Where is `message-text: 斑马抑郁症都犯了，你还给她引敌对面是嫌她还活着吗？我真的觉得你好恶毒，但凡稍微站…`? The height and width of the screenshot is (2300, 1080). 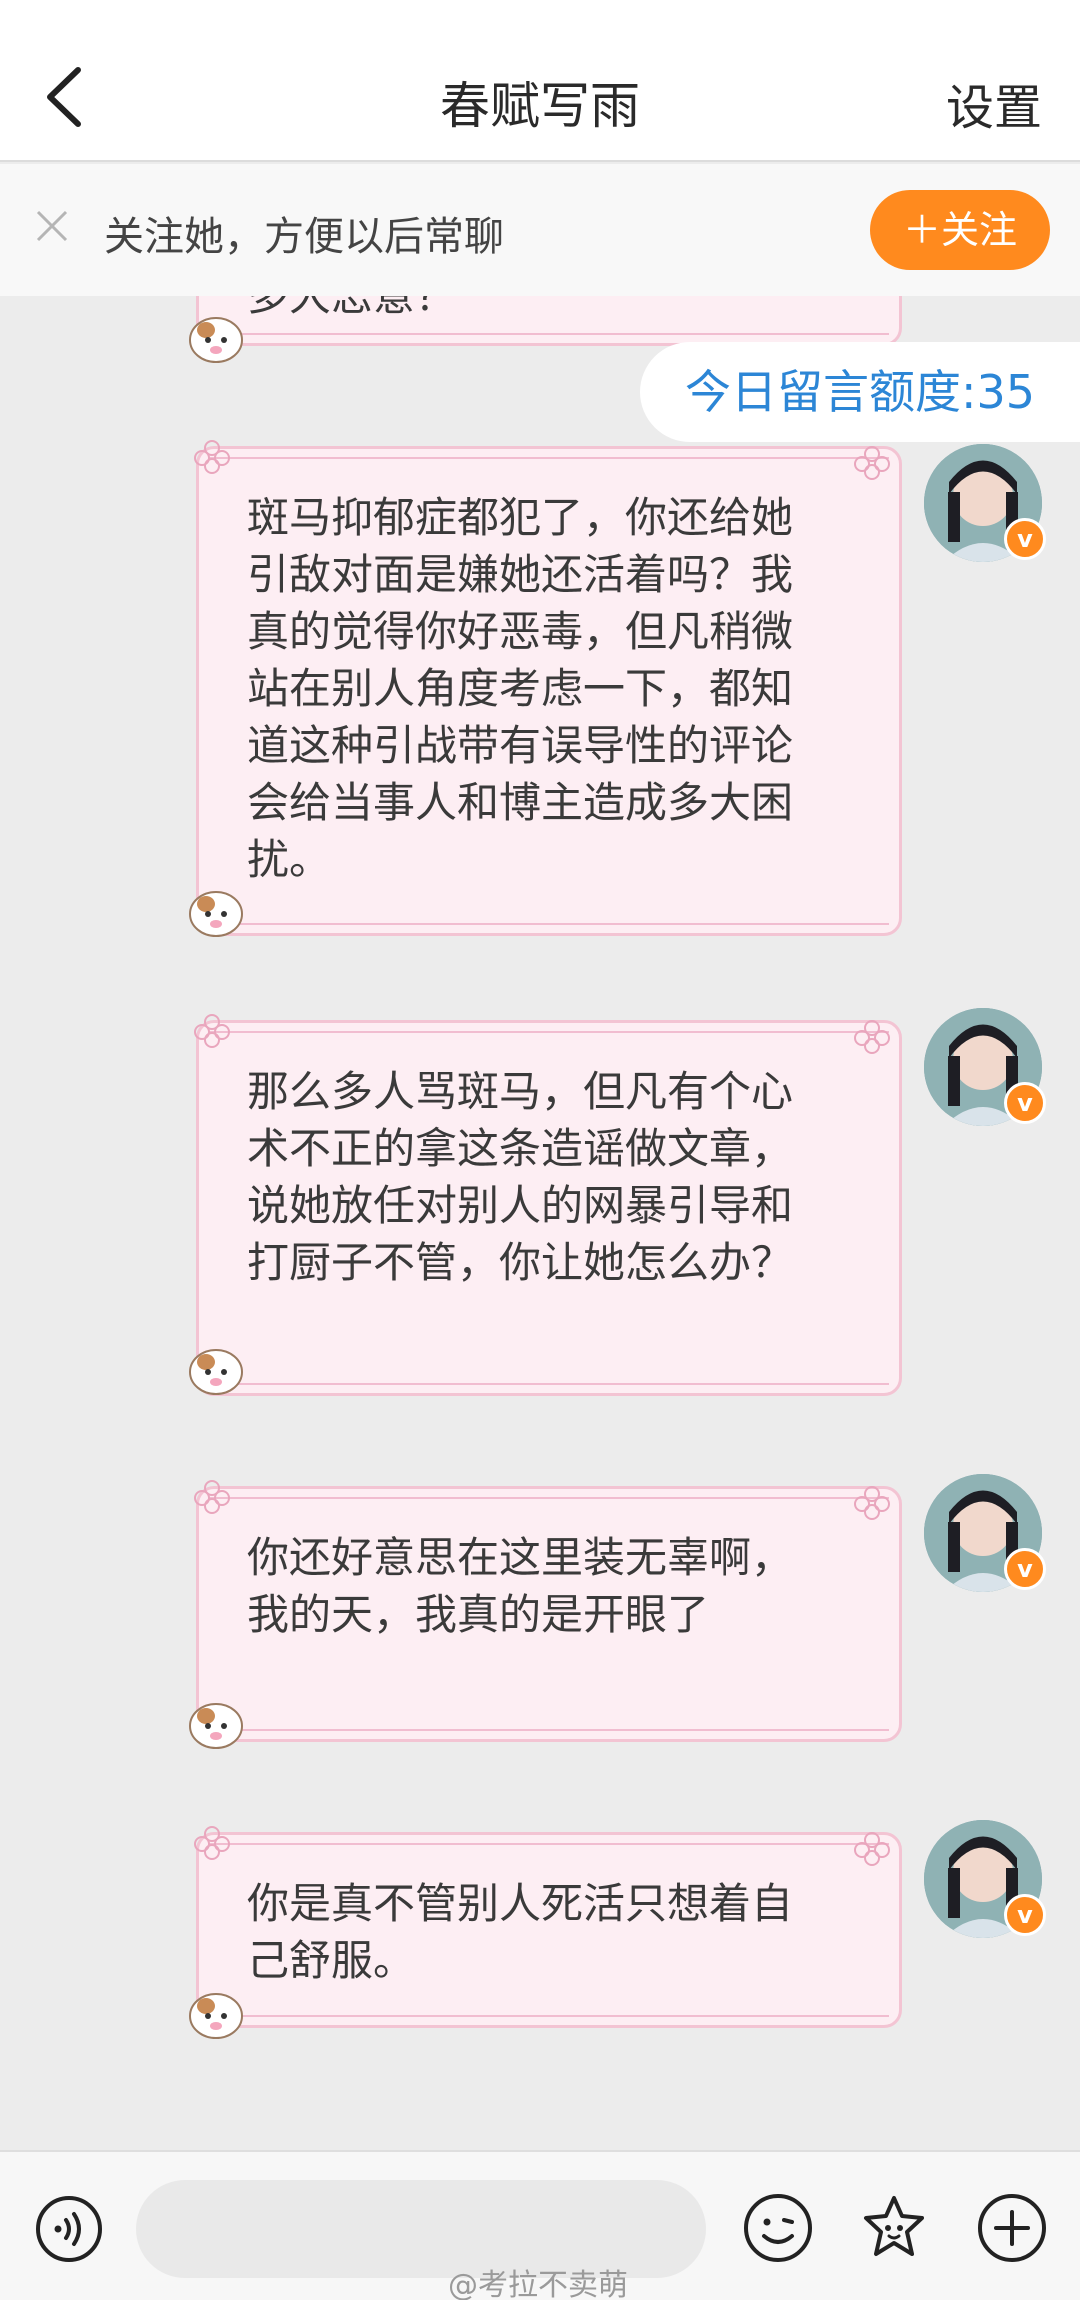
message-text: 斑马抑郁症都犯了，你还给她引敌对面是嫌她还活着吗？我真的觉得你好恶毒，但凡稍微站… is located at coordinates (520, 688).